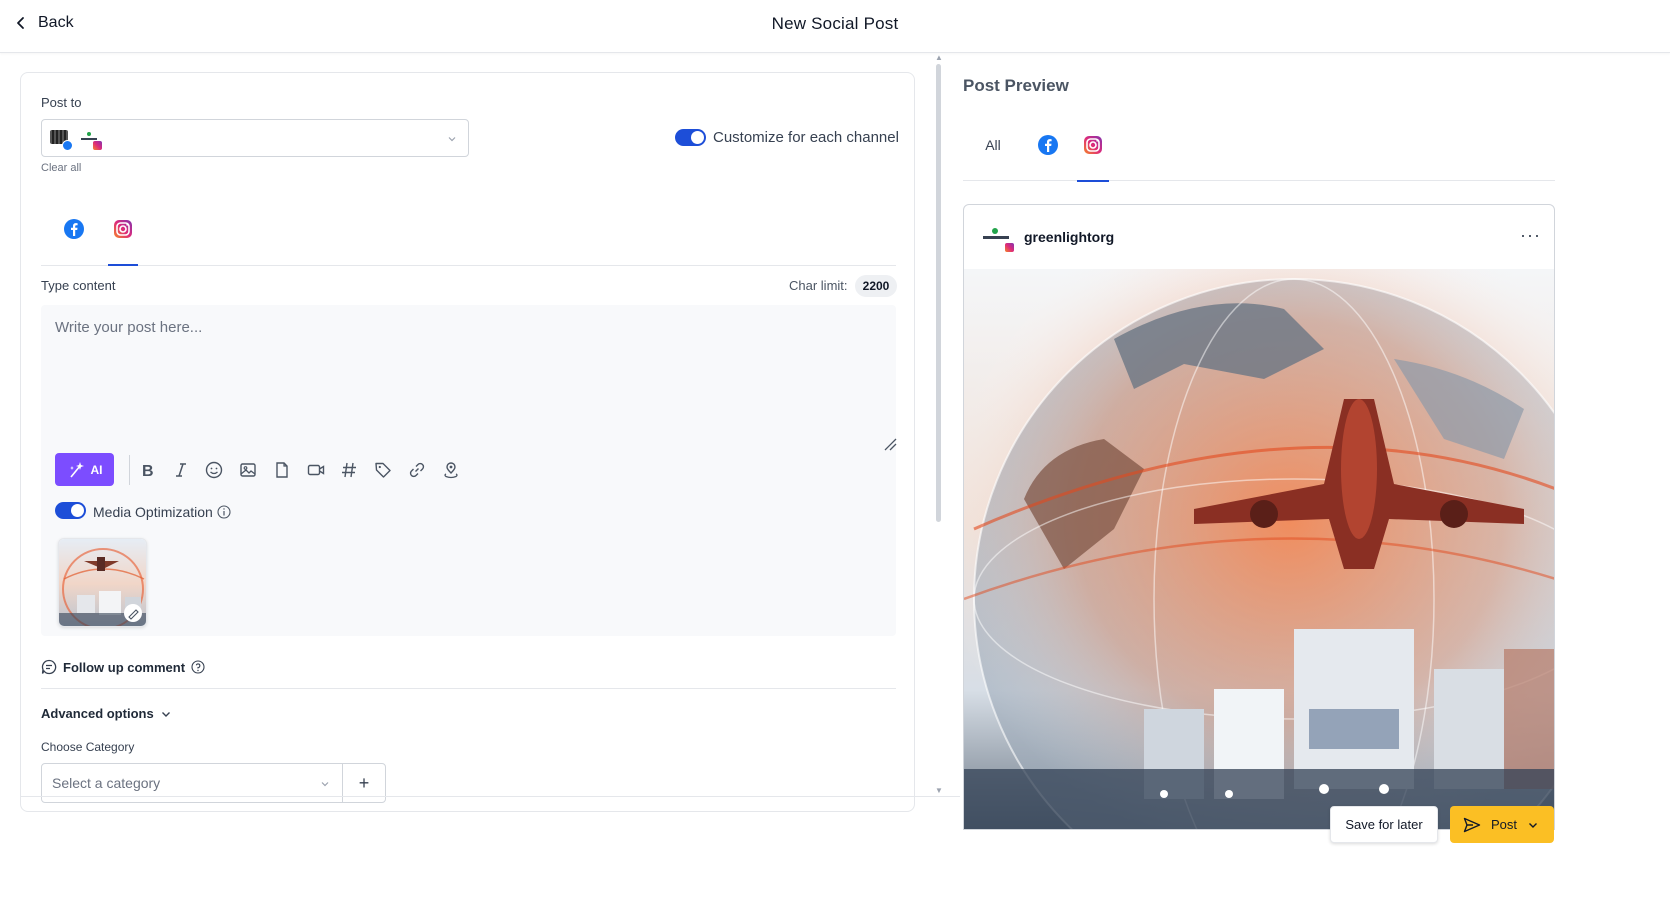 The height and width of the screenshot is (902, 1670). What do you see at coordinates (451, 470) in the screenshot?
I see `location-icon` at bounding box center [451, 470].